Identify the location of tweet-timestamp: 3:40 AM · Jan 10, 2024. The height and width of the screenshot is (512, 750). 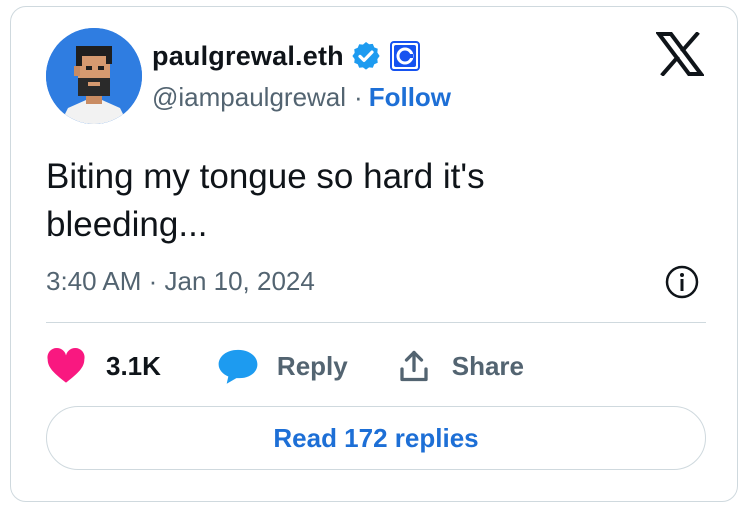
(180, 281).